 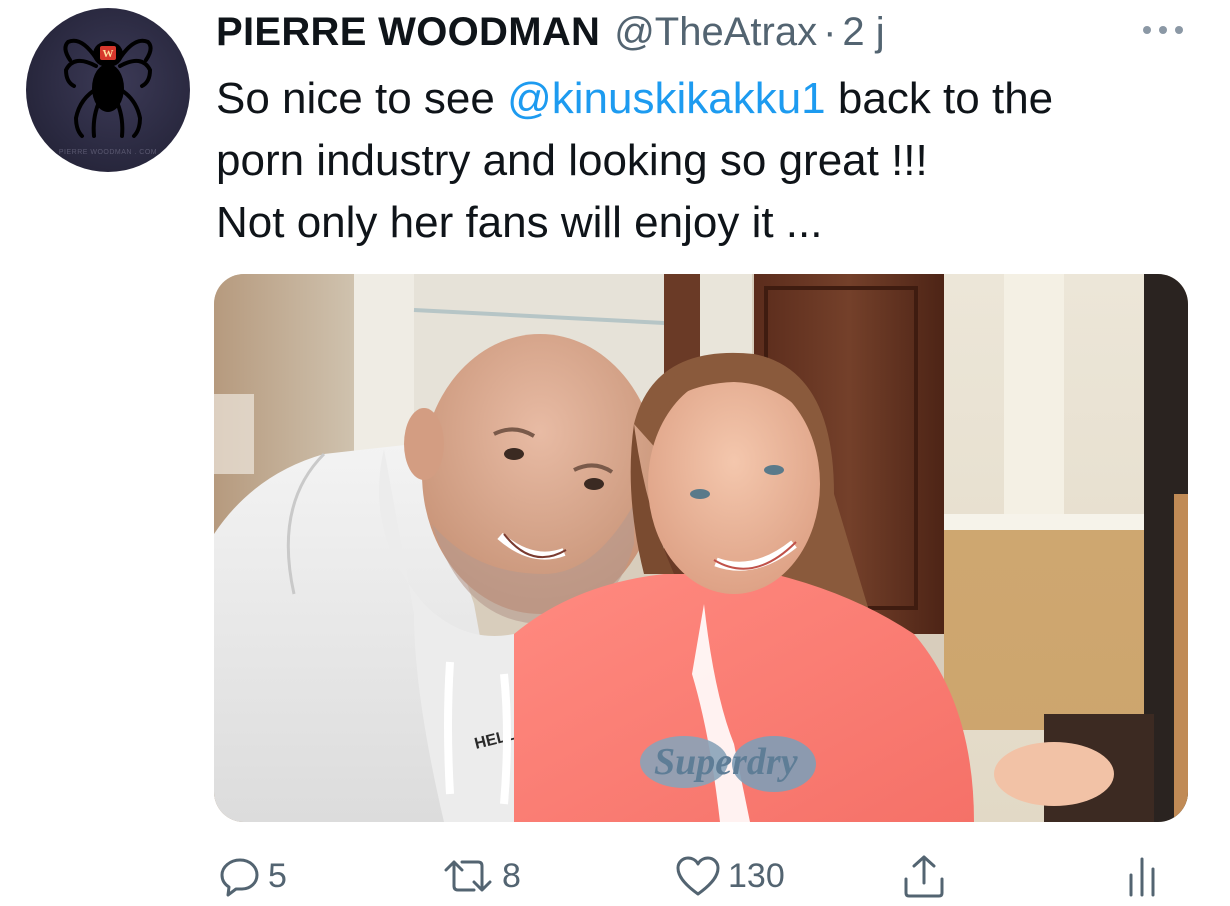 What do you see at coordinates (863, 32) in the screenshot?
I see `tweet-timestamp: 2 j` at bounding box center [863, 32].